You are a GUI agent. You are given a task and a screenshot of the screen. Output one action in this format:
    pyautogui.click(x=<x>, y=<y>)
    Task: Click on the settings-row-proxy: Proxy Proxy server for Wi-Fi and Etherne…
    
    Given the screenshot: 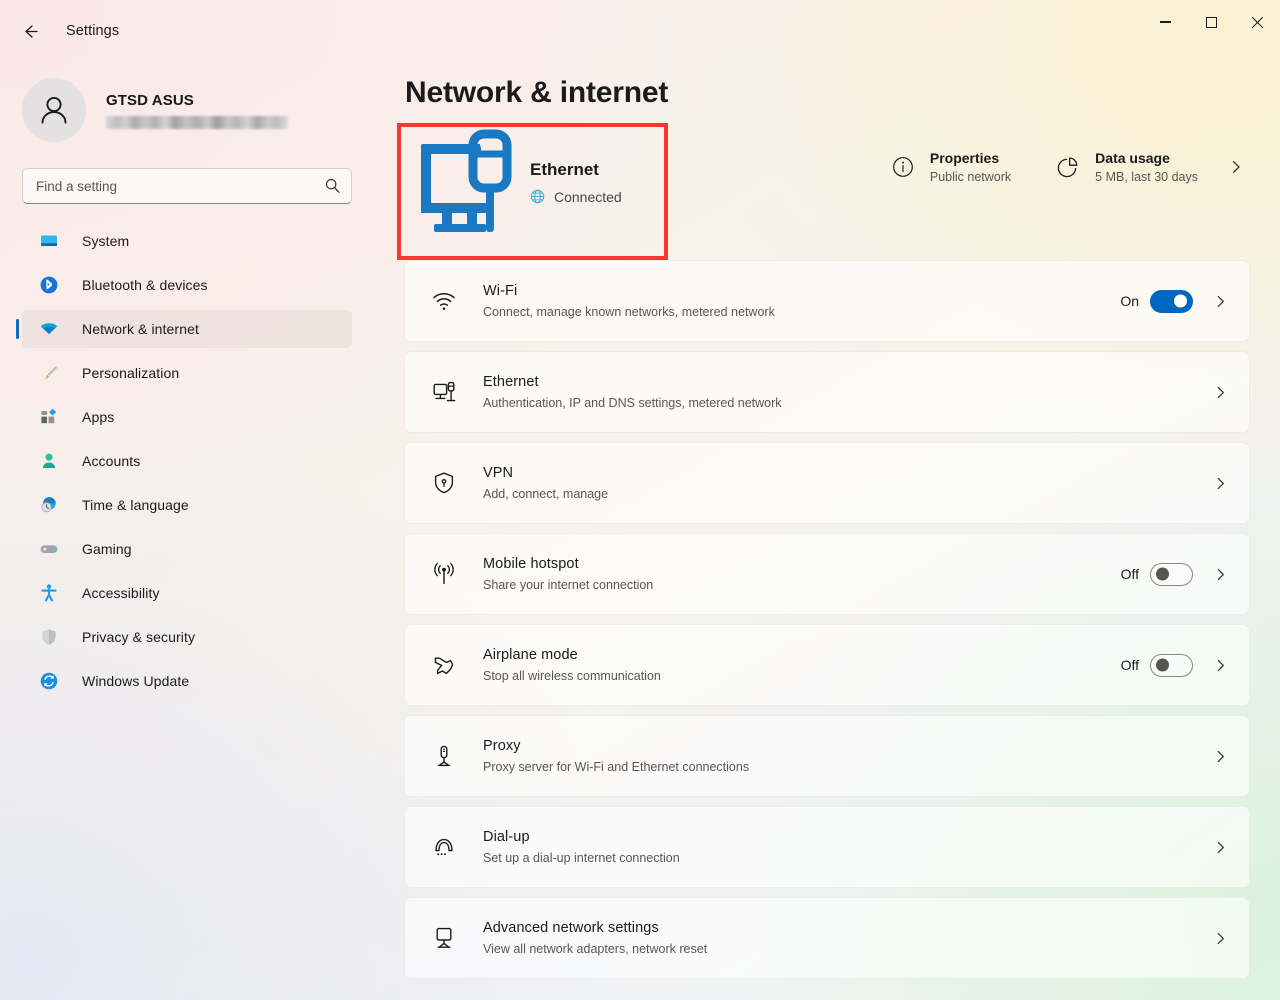 What is the action you would take?
    pyautogui.click(x=827, y=756)
    